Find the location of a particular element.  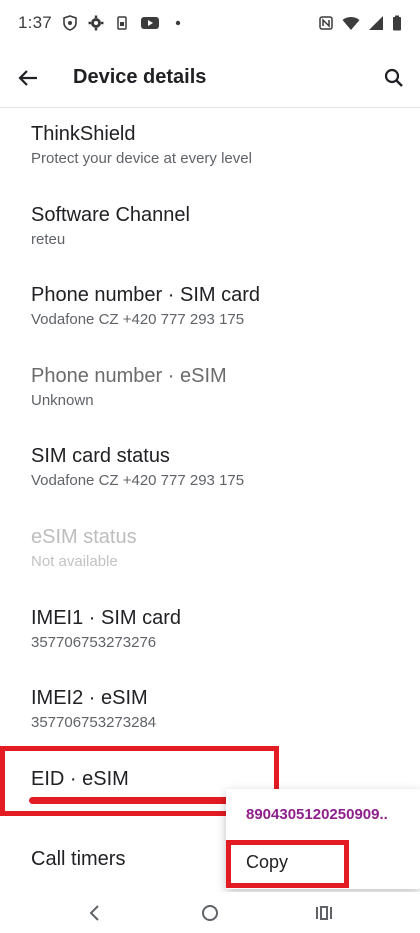

signal-icon is located at coordinates (376, 23).